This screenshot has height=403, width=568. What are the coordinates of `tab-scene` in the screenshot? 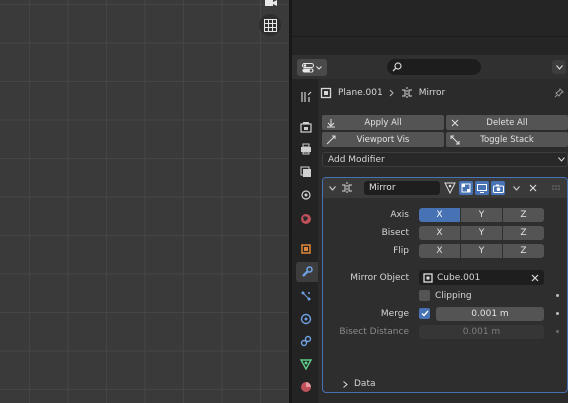 It's located at (306, 195).